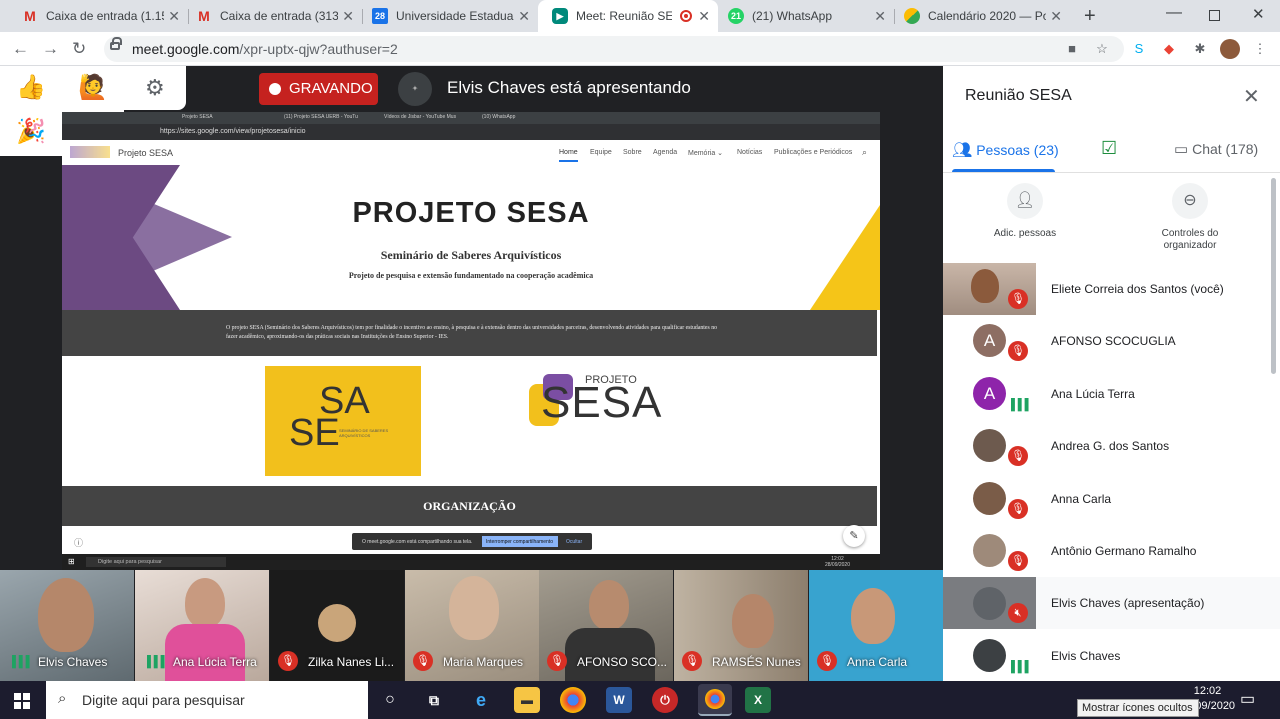 This screenshot has height=719, width=1280. Describe the element at coordinates (813, 152) in the screenshot. I see `site-nav-publicacoes: Publicações e Periódicos` at that location.